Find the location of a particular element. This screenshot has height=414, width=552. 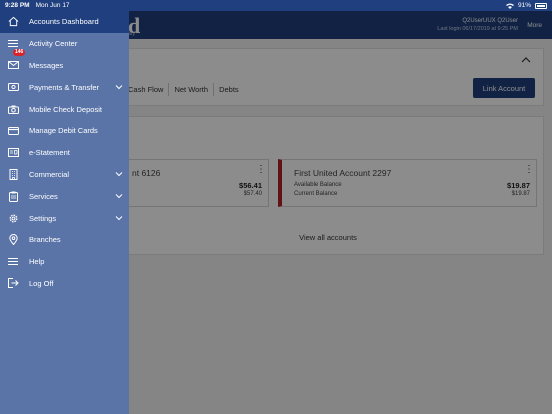

menu-item-settings: Settings is located at coordinates (64, 218).